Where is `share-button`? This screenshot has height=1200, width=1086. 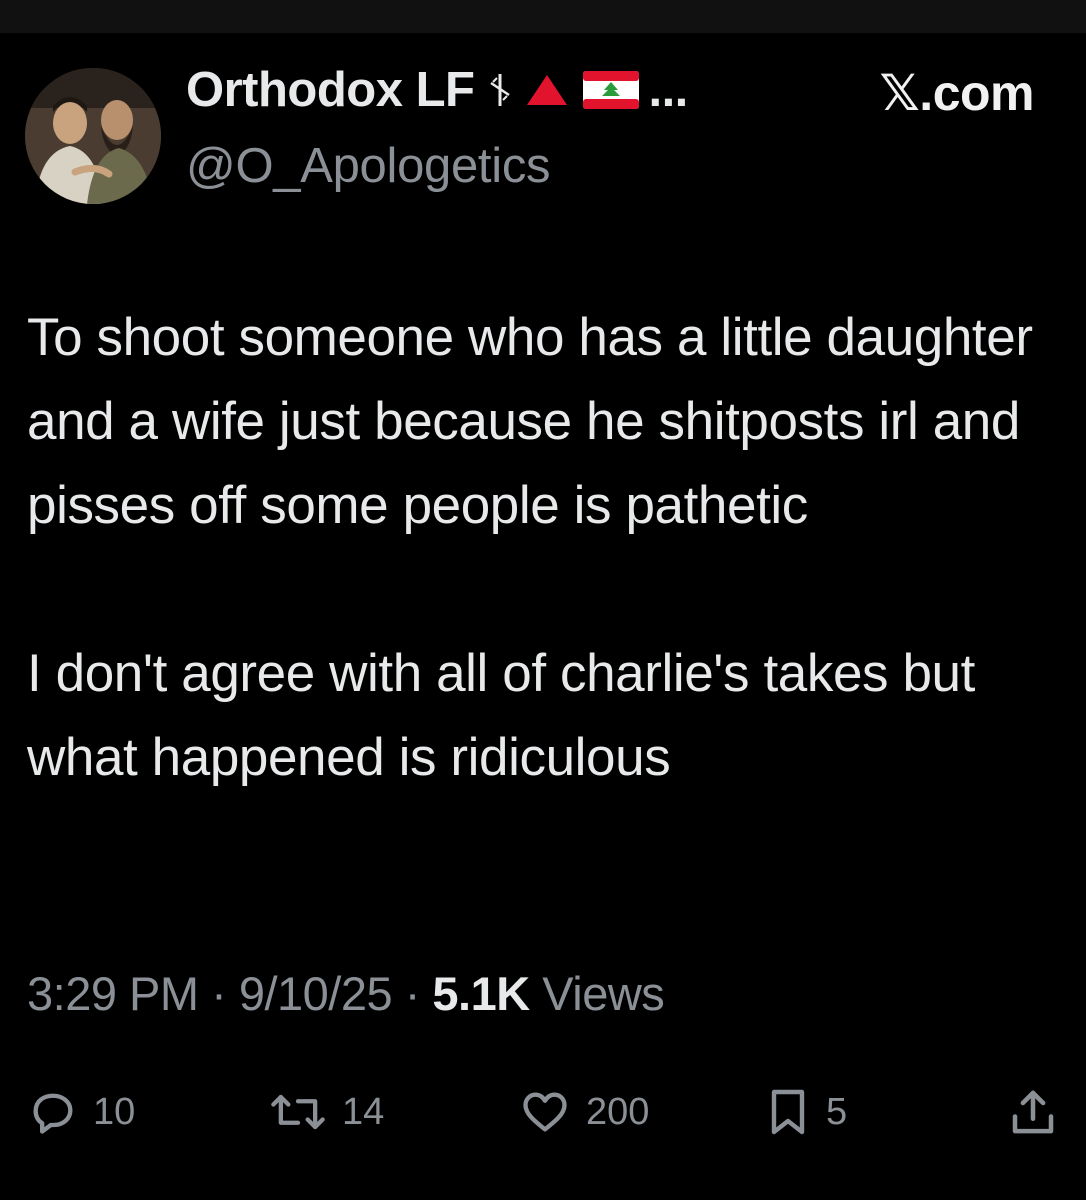
share-button is located at coordinates (1033, 1112).